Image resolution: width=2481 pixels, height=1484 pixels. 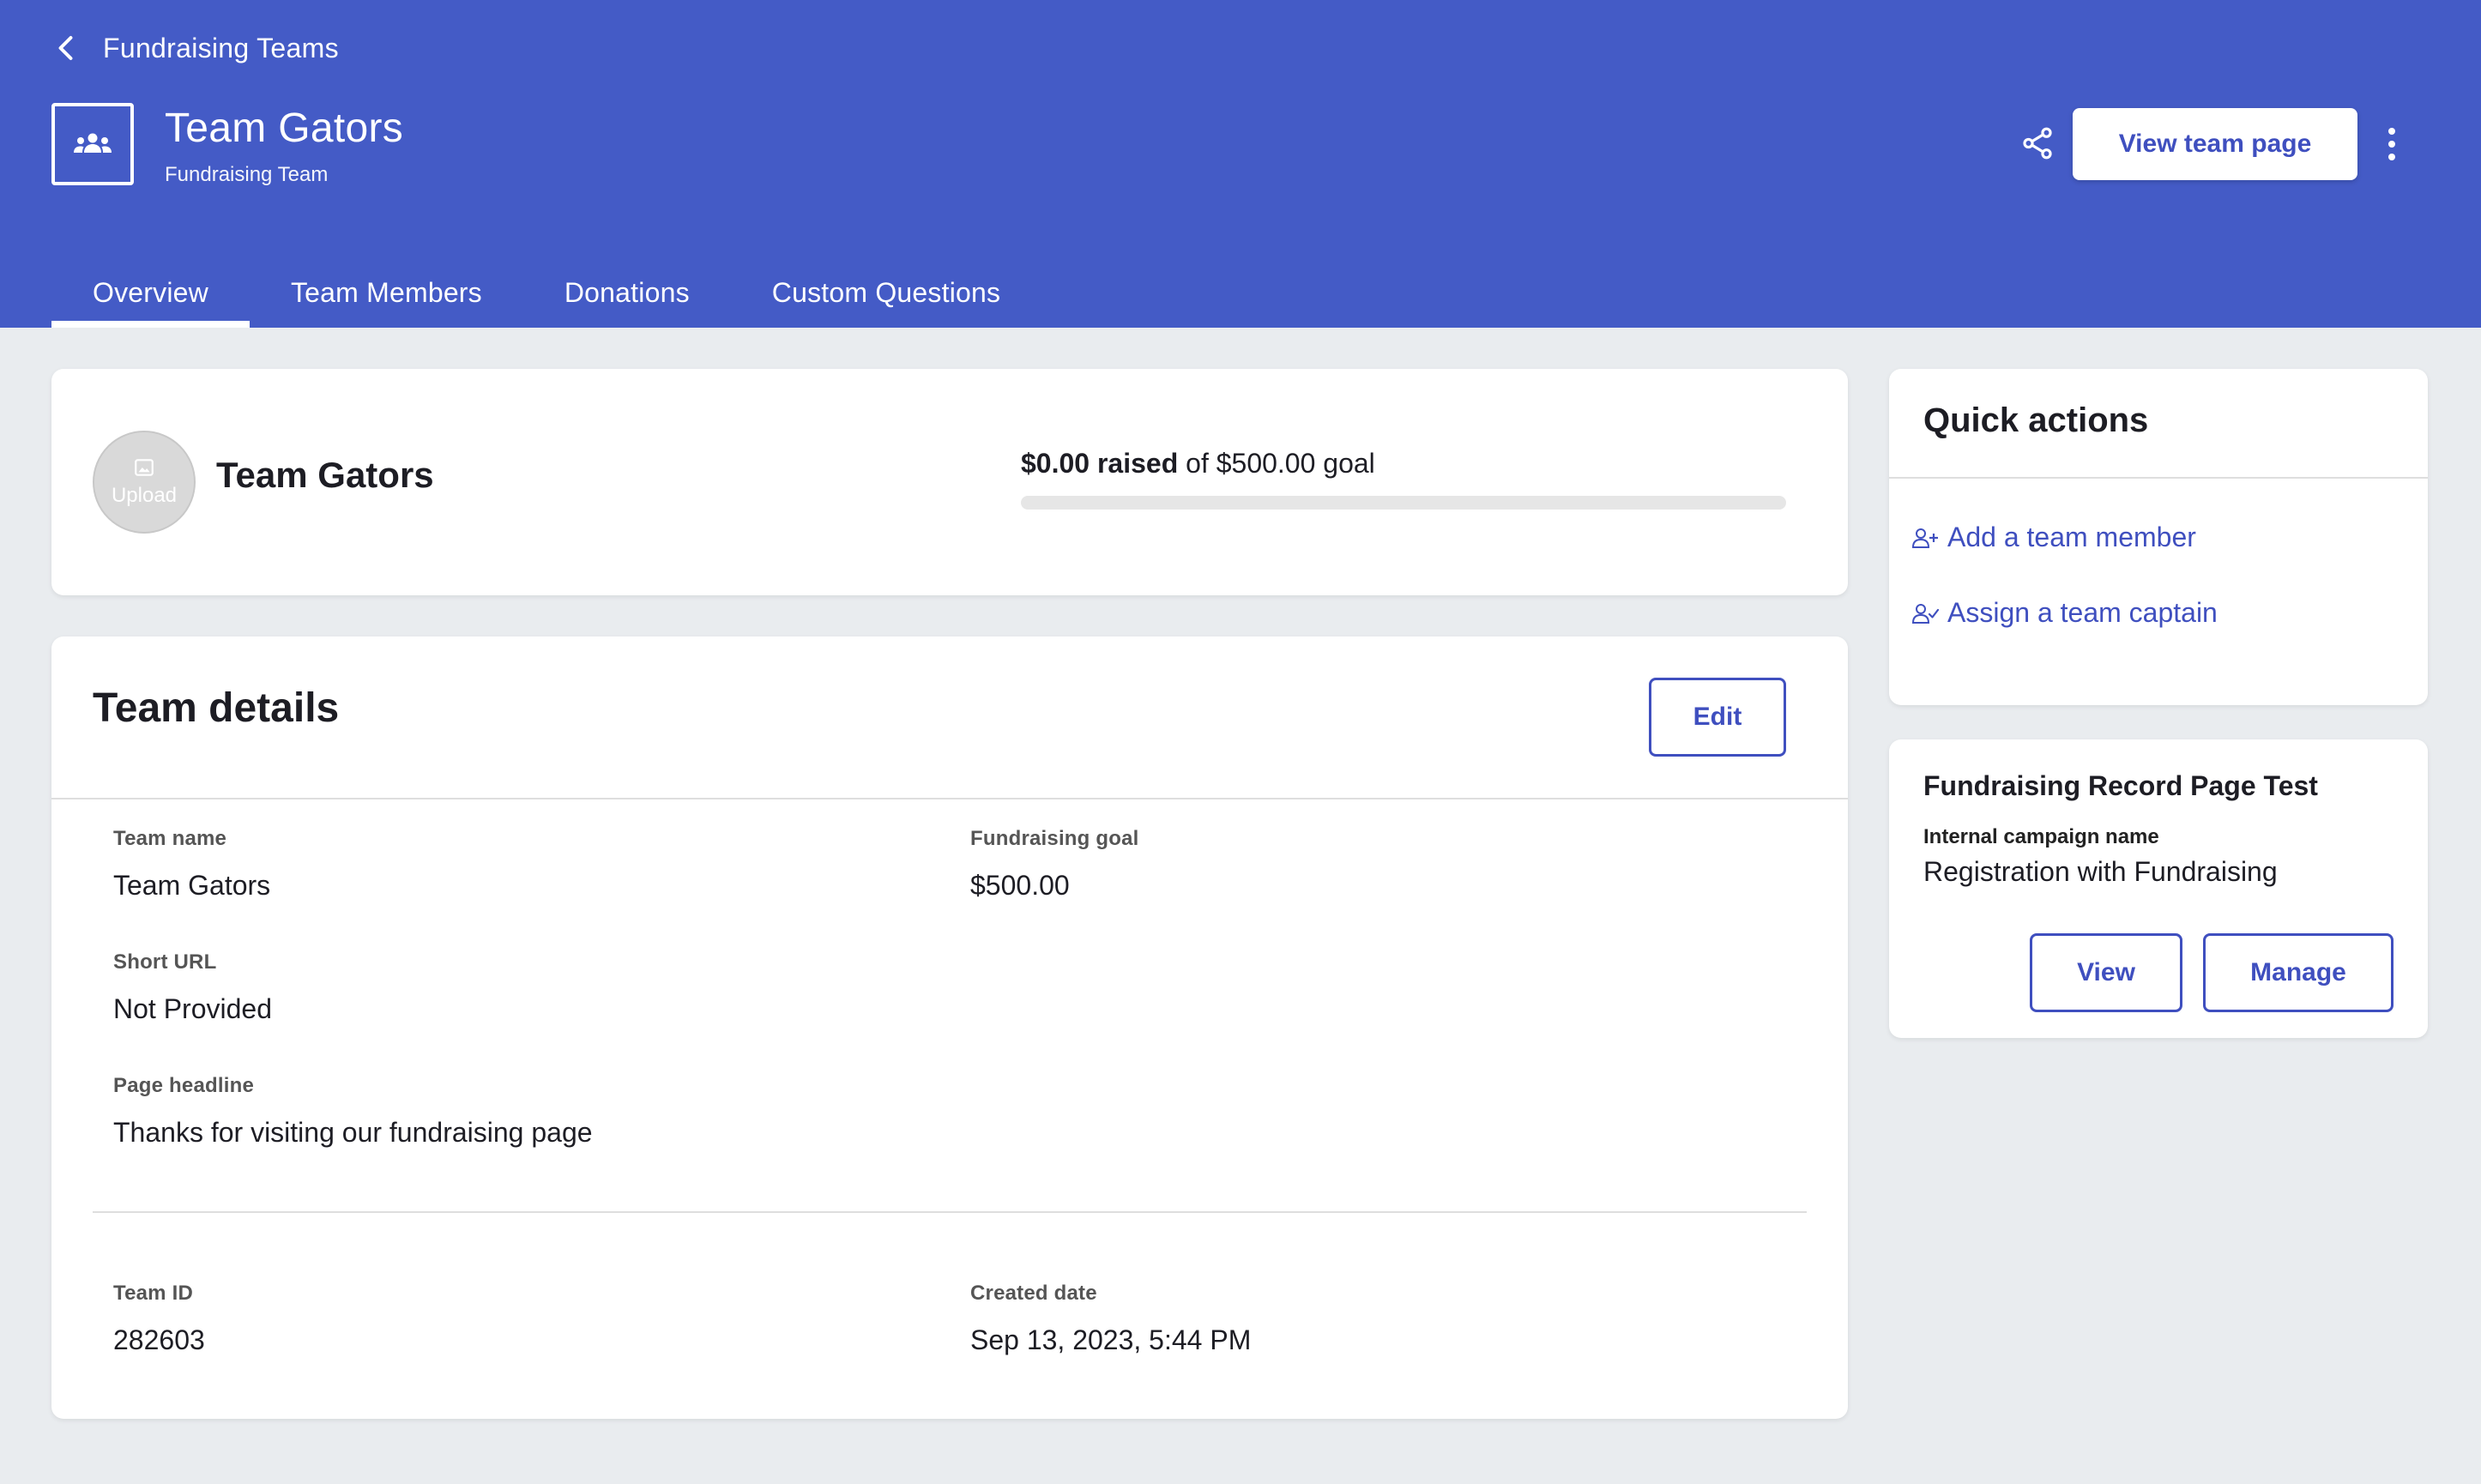 What do you see at coordinates (1110, 1319) in the screenshot?
I see `field-created-date: Created date Sep 13, 2023, 5:44 PM` at bounding box center [1110, 1319].